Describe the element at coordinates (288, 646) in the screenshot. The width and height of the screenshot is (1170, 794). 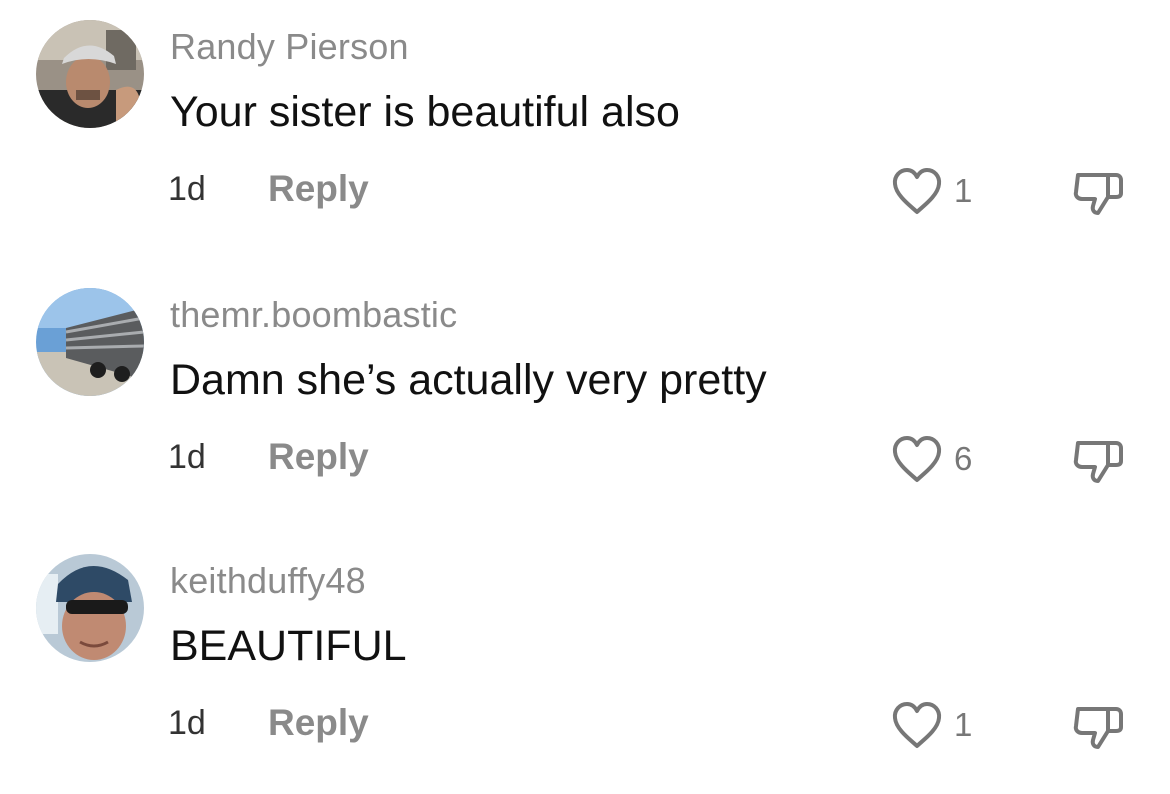
I see `comment-text: BEAUTIFUL` at that location.